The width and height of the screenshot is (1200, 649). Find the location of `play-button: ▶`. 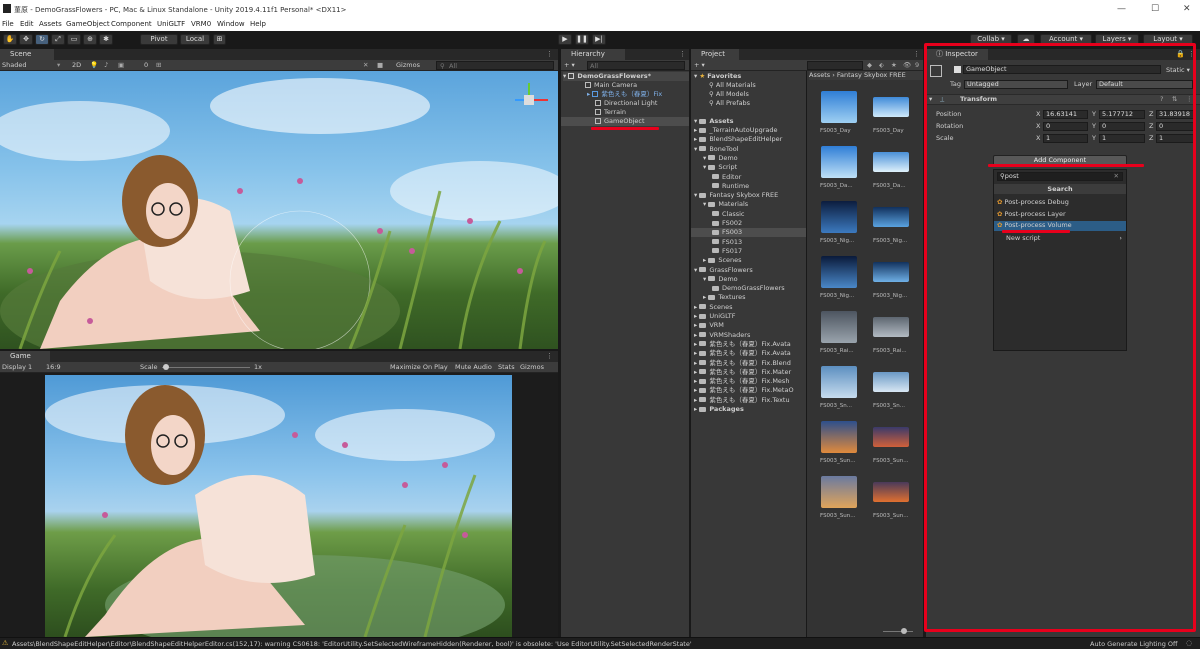

play-button: ▶ is located at coordinates (565, 39).